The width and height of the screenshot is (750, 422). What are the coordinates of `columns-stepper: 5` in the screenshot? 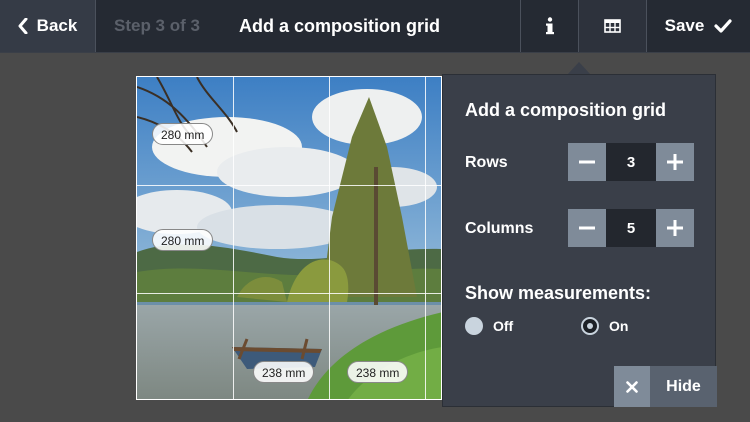 It's located at (631, 228).